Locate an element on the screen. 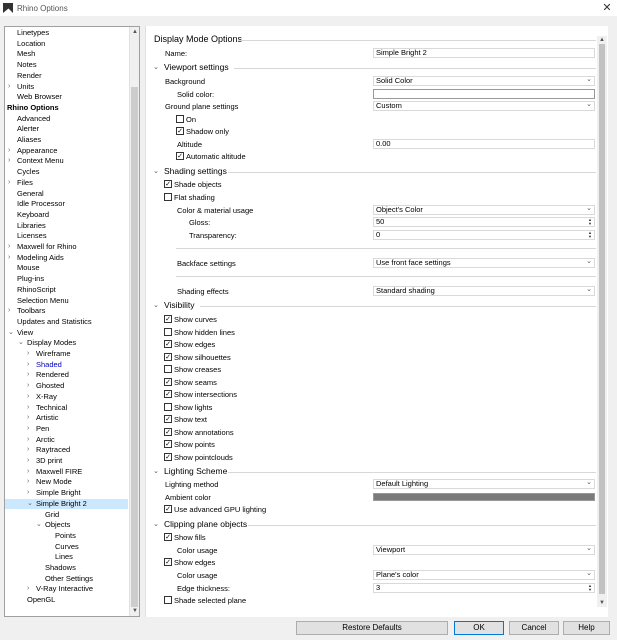 The image size is (617, 640). tree-item: Simple Bright is located at coordinates (60, 493).